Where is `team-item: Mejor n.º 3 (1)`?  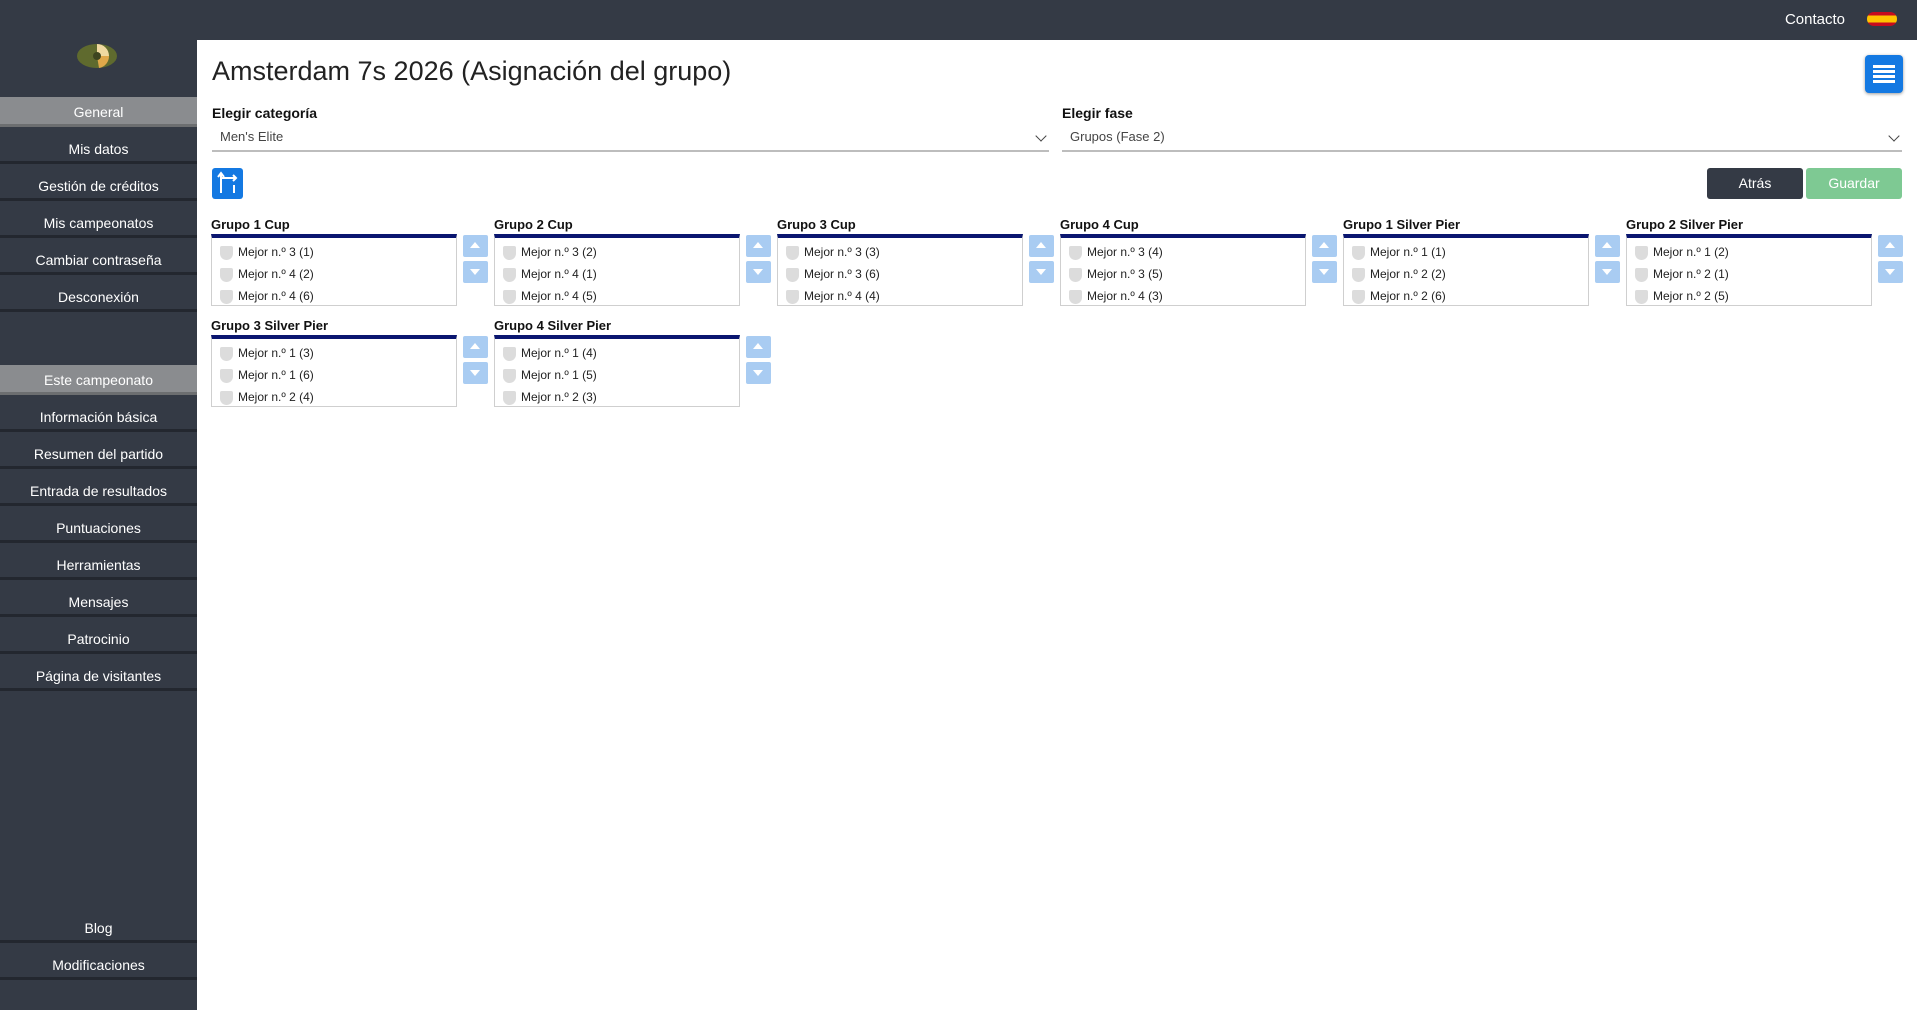 team-item: Mejor n.º 3 (1) is located at coordinates (334, 252).